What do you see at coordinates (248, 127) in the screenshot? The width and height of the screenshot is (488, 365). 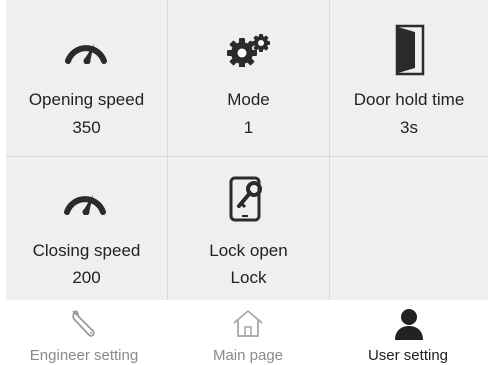 I see `tile-value: 1` at bounding box center [248, 127].